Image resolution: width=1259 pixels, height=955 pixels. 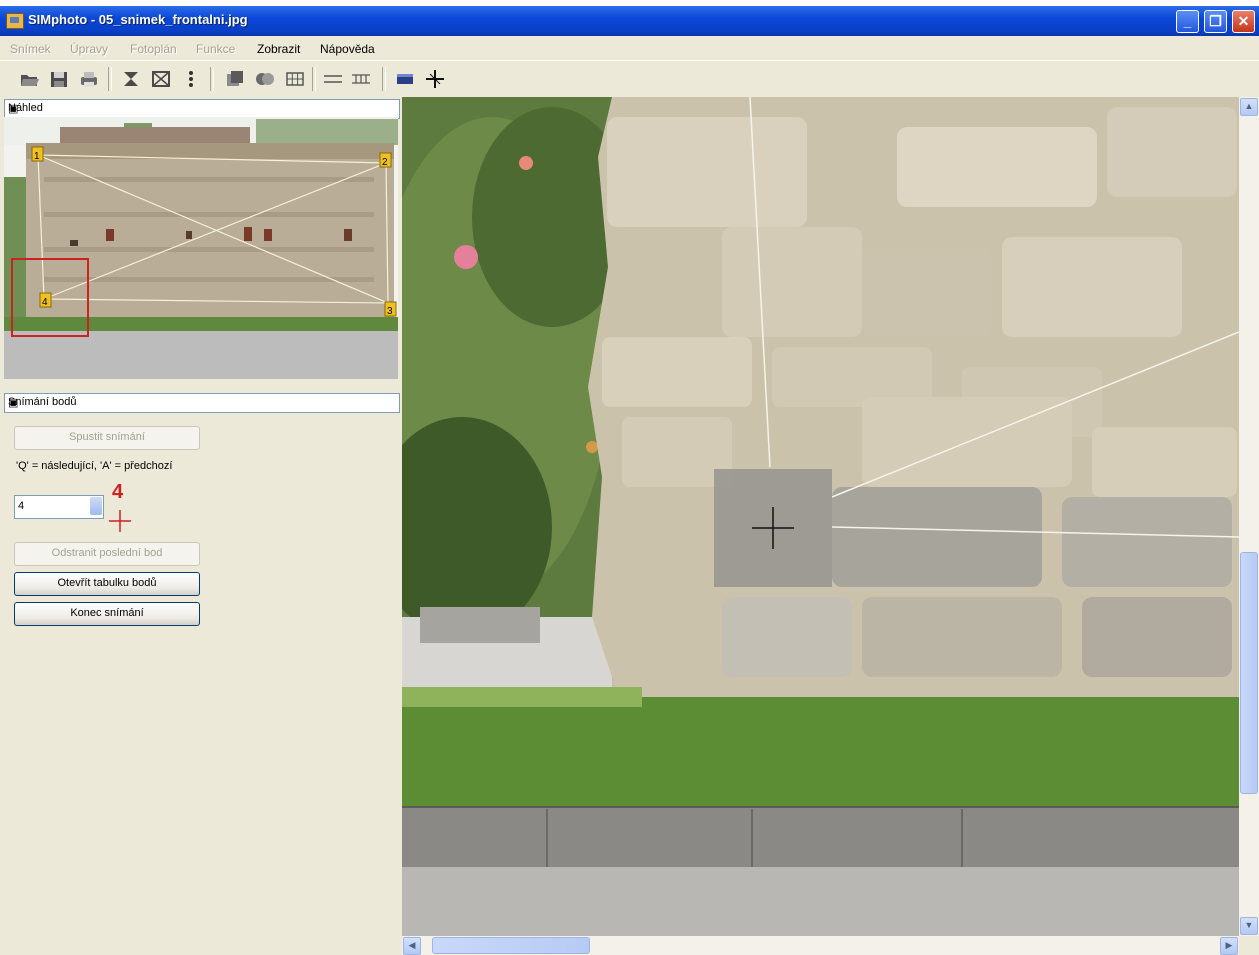 What do you see at coordinates (1187, 21) in the screenshot?
I see `minimize-button: _` at bounding box center [1187, 21].